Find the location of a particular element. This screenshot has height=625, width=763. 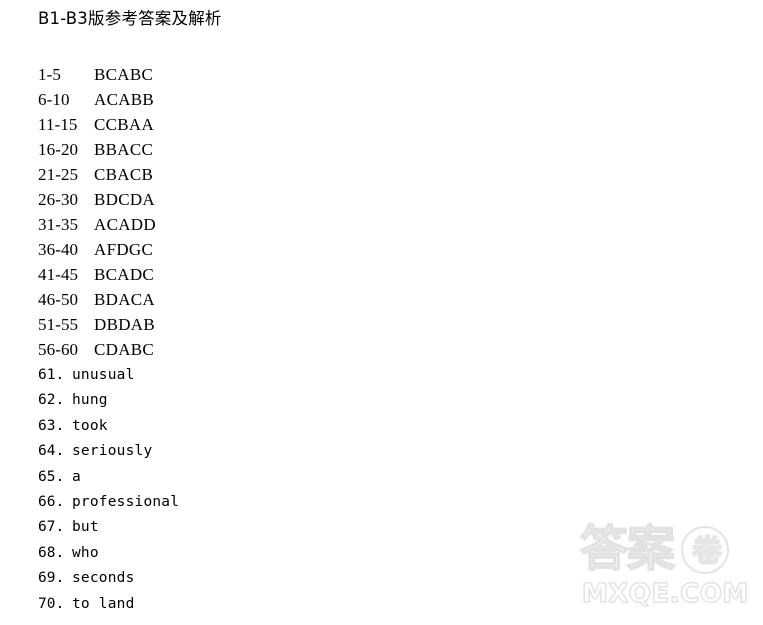

fill-row: 64. seriously is located at coordinates (248, 451).